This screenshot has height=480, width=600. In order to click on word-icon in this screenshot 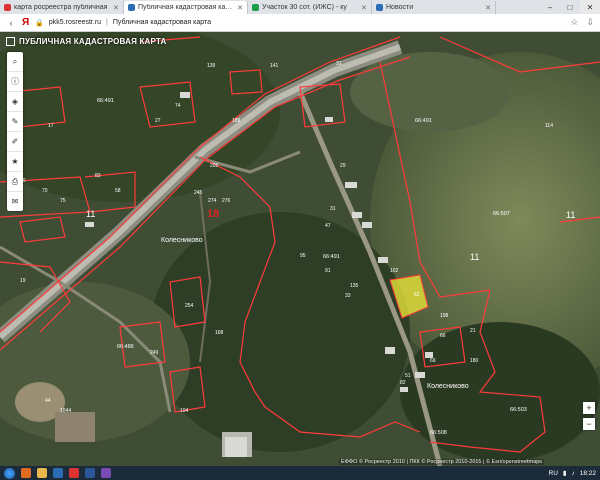, I will do `click(90, 473)`.